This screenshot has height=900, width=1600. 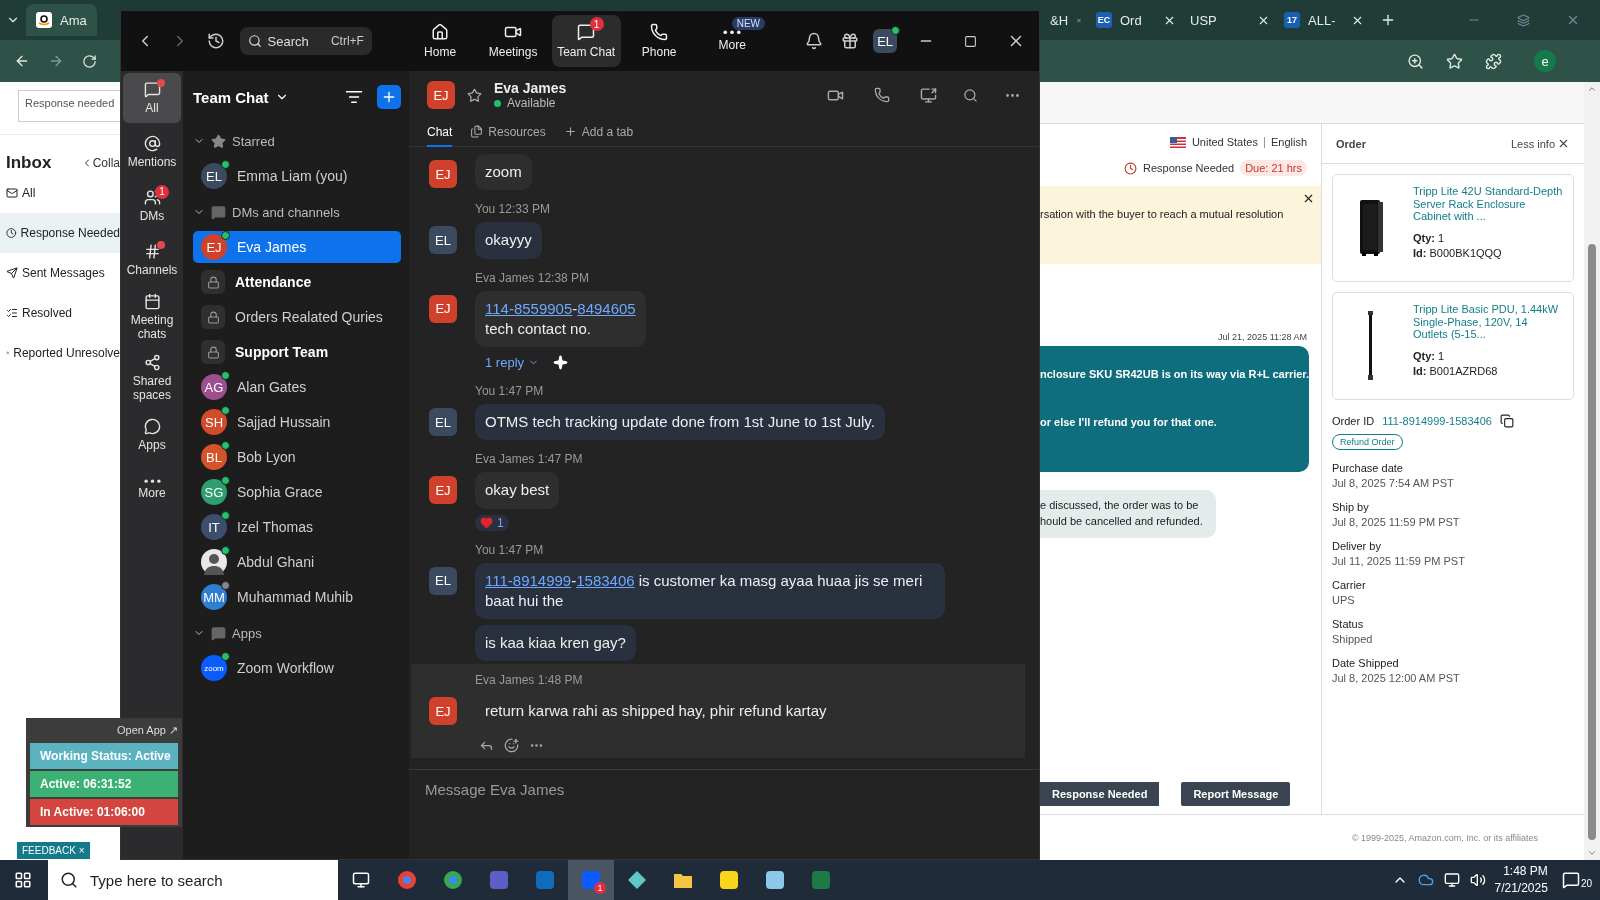 I want to click on collapse-link: Colla, so click(x=106, y=163).